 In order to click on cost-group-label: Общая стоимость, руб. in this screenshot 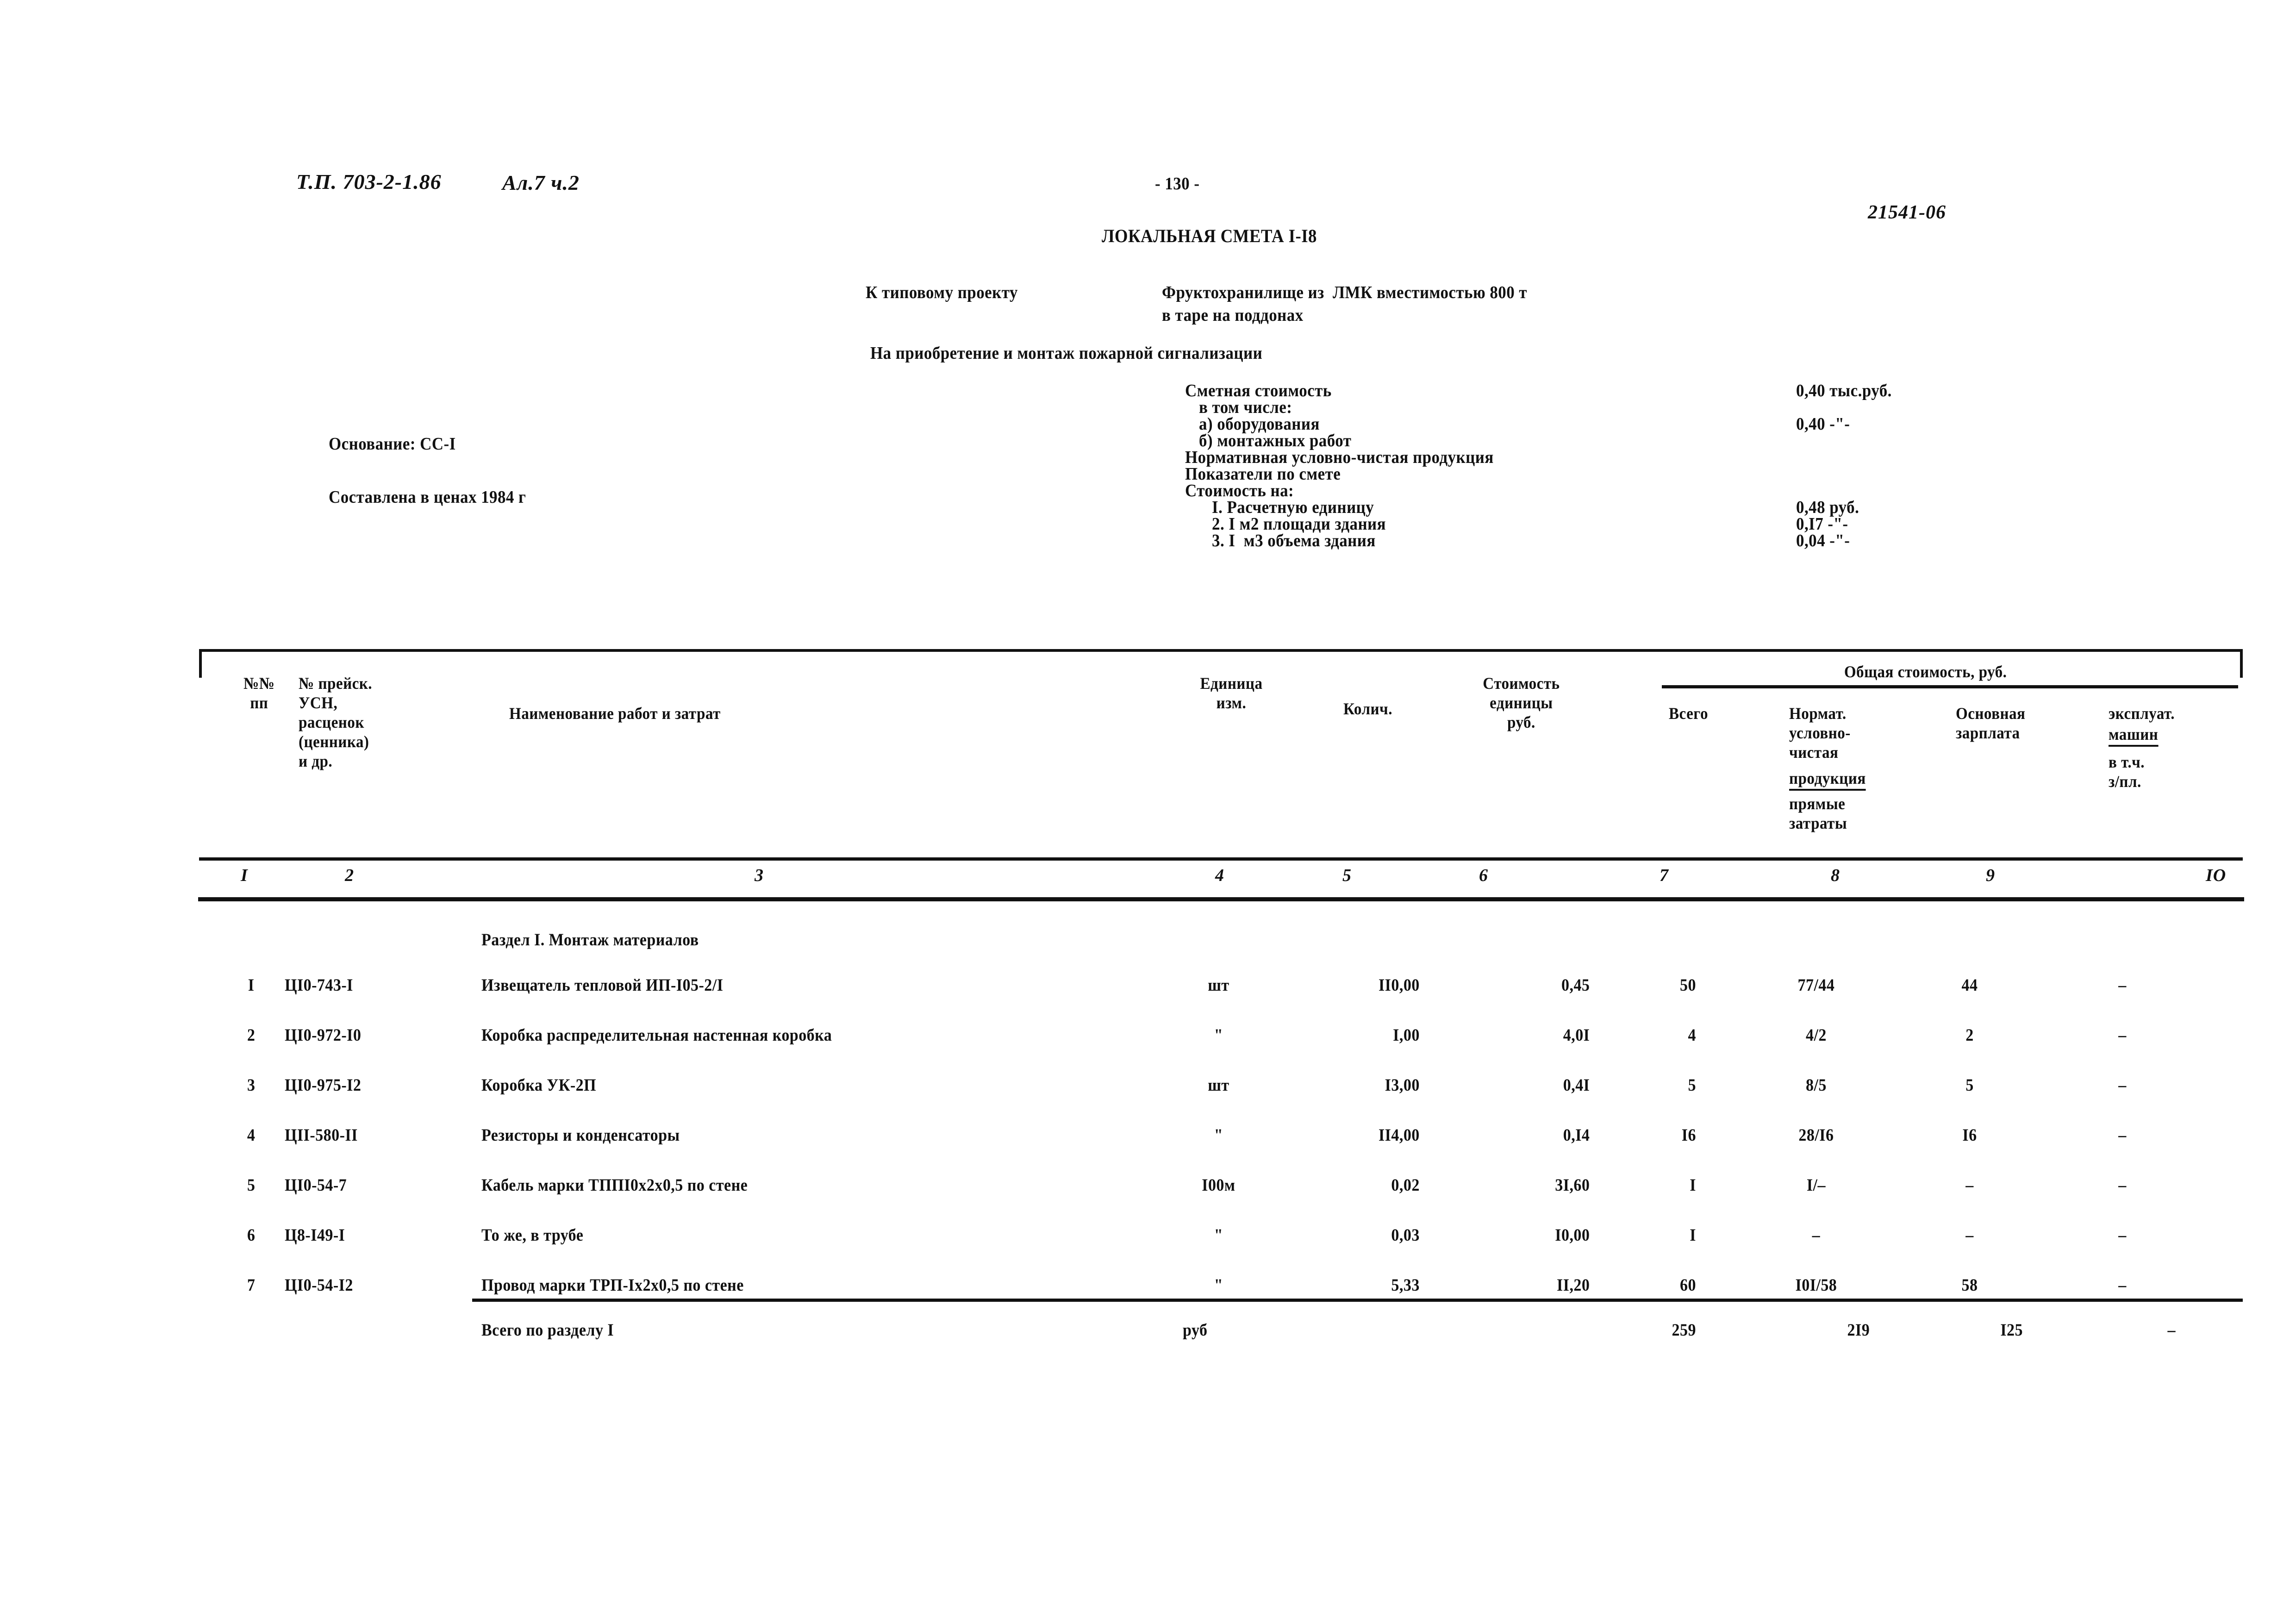, I will do `click(1925, 671)`.